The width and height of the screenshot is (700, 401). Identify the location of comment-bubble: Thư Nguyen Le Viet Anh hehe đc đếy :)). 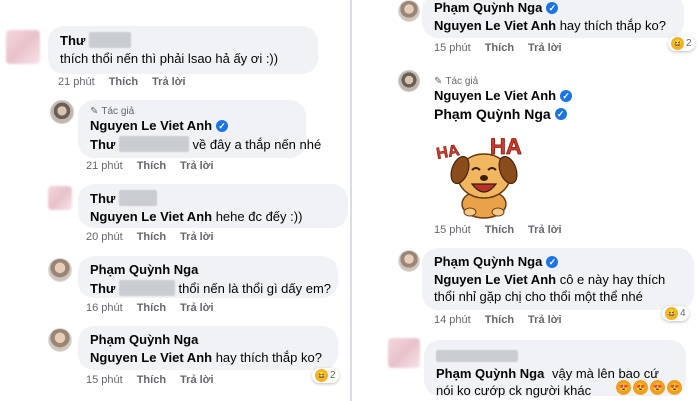
(213, 206).